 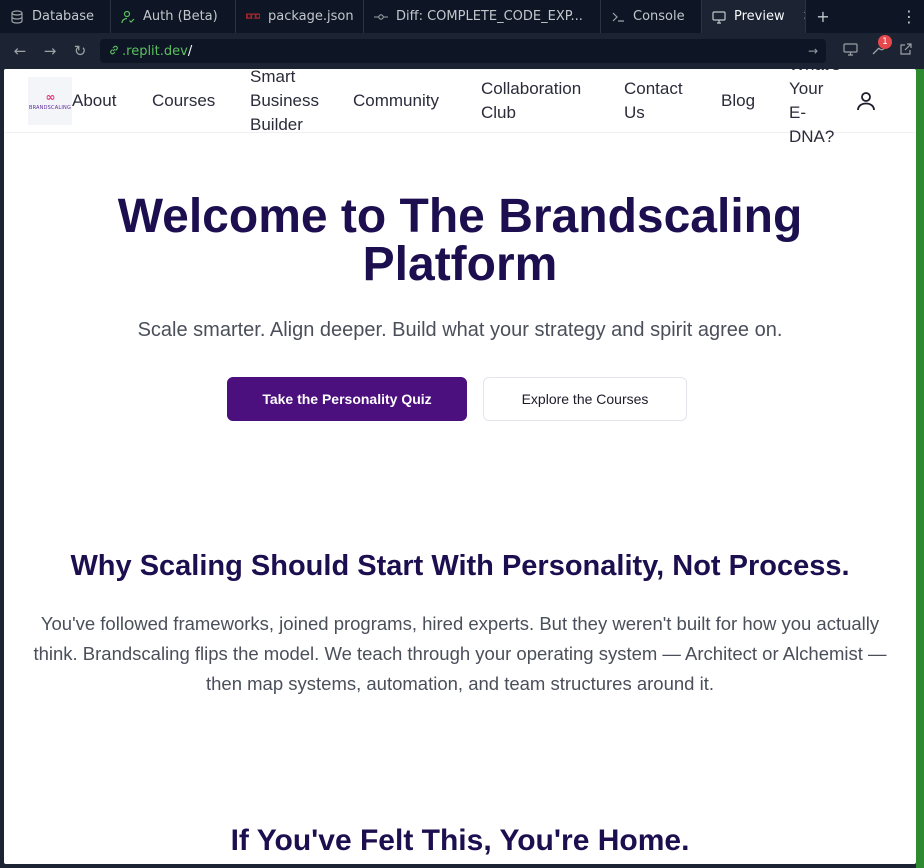 I want to click on back-button: ←, so click(x=20, y=51).